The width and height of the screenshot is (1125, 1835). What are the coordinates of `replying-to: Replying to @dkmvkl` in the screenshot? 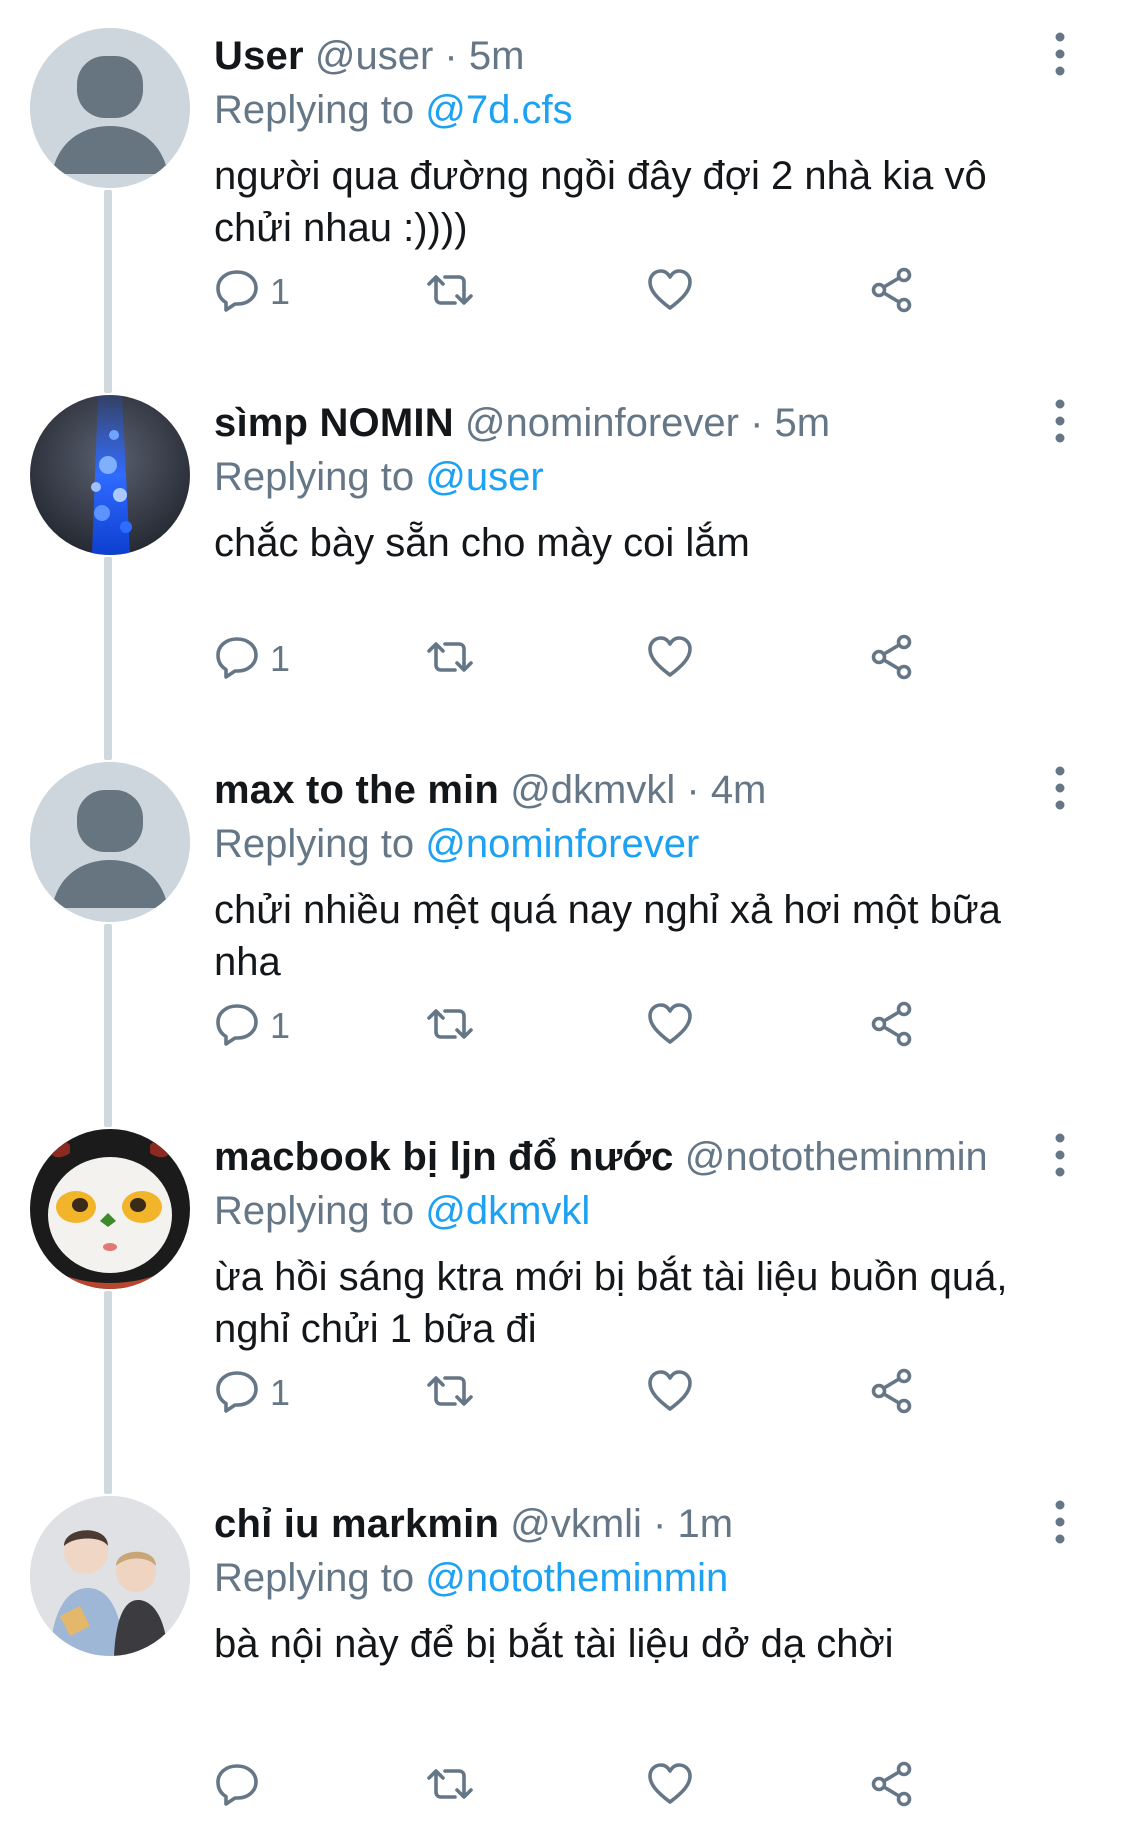 It's located at (402, 1211).